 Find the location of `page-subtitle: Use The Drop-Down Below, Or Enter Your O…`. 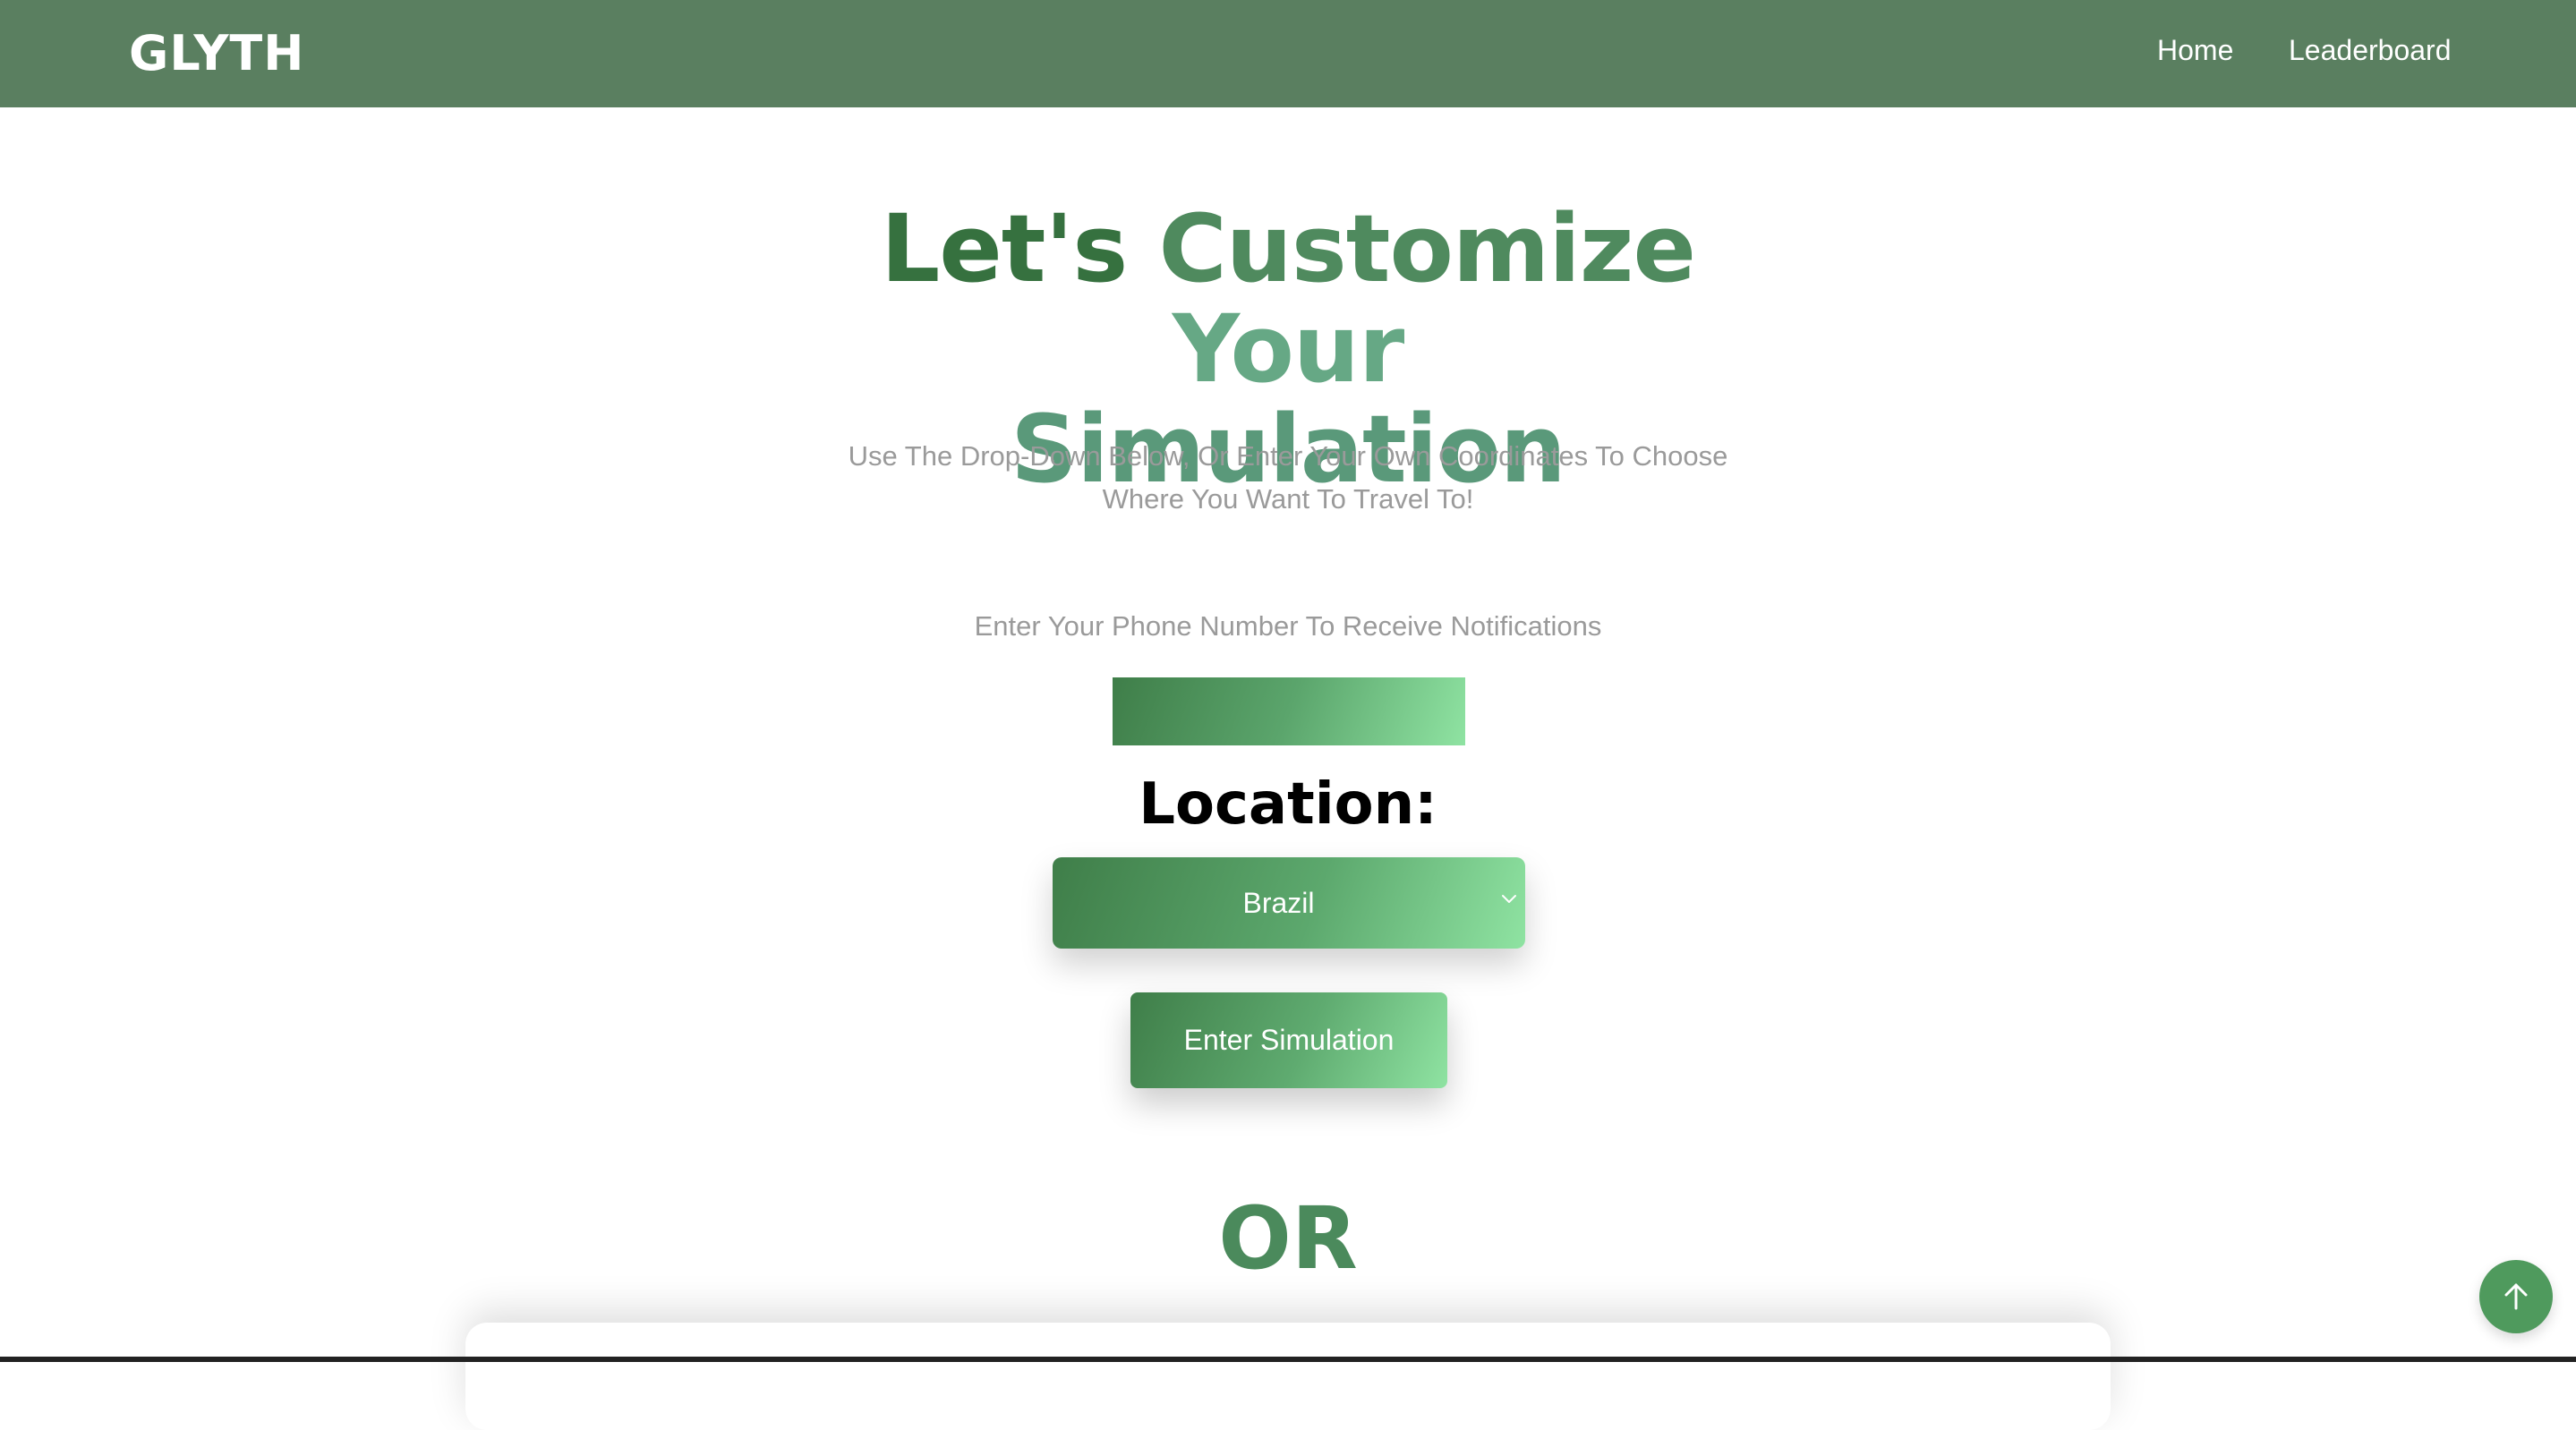

page-subtitle: Use The Drop-Down Below, Or Enter Your O… is located at coordinates (1288, 478).